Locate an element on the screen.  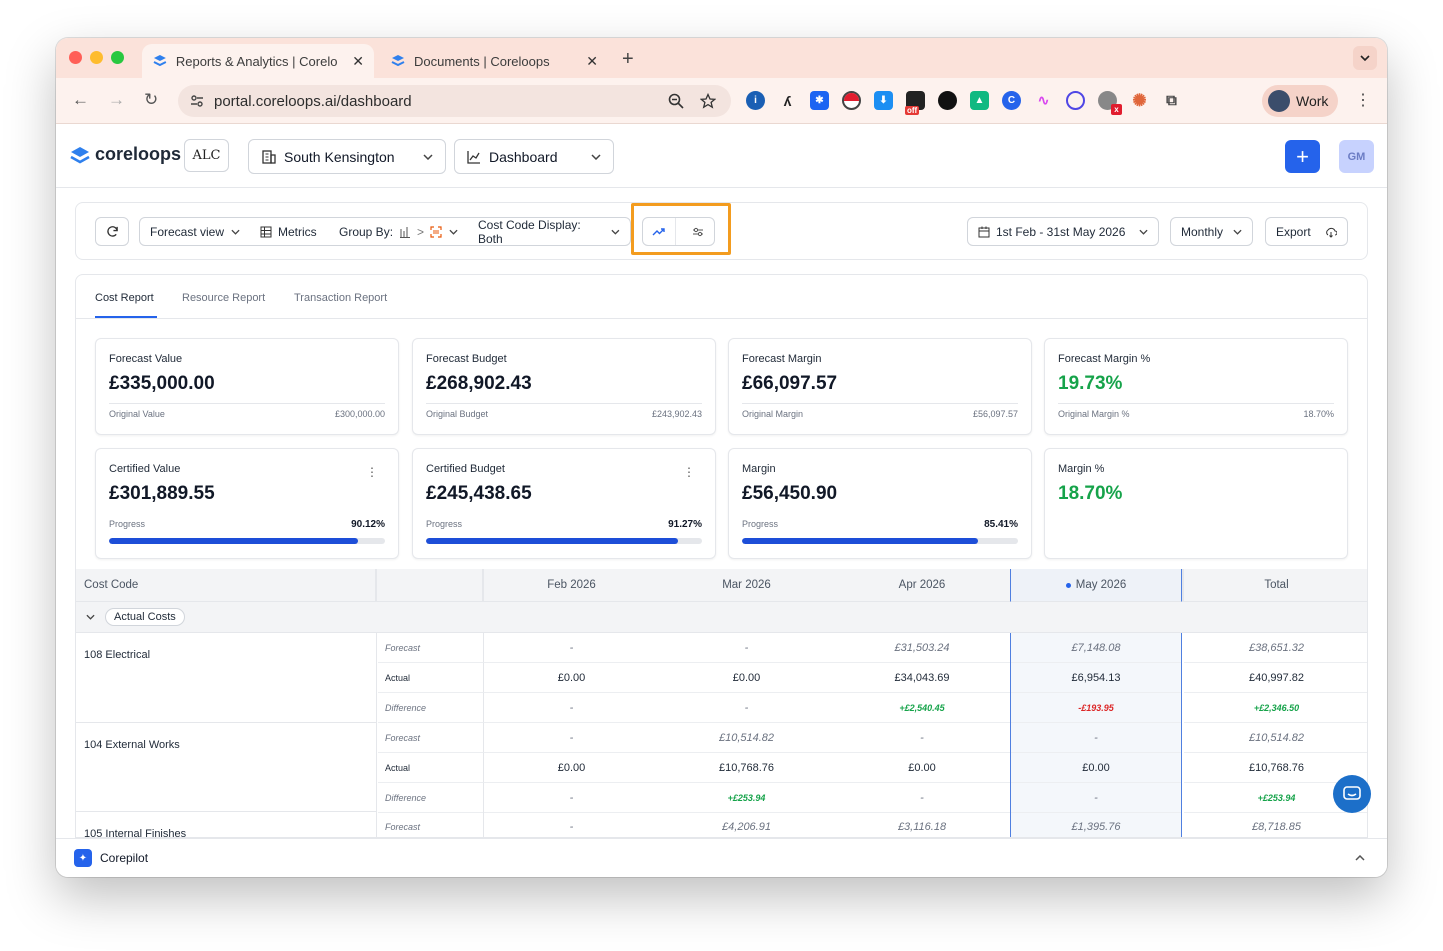
signature-extension-icon: ʎ is located at coordinates (787, 100).